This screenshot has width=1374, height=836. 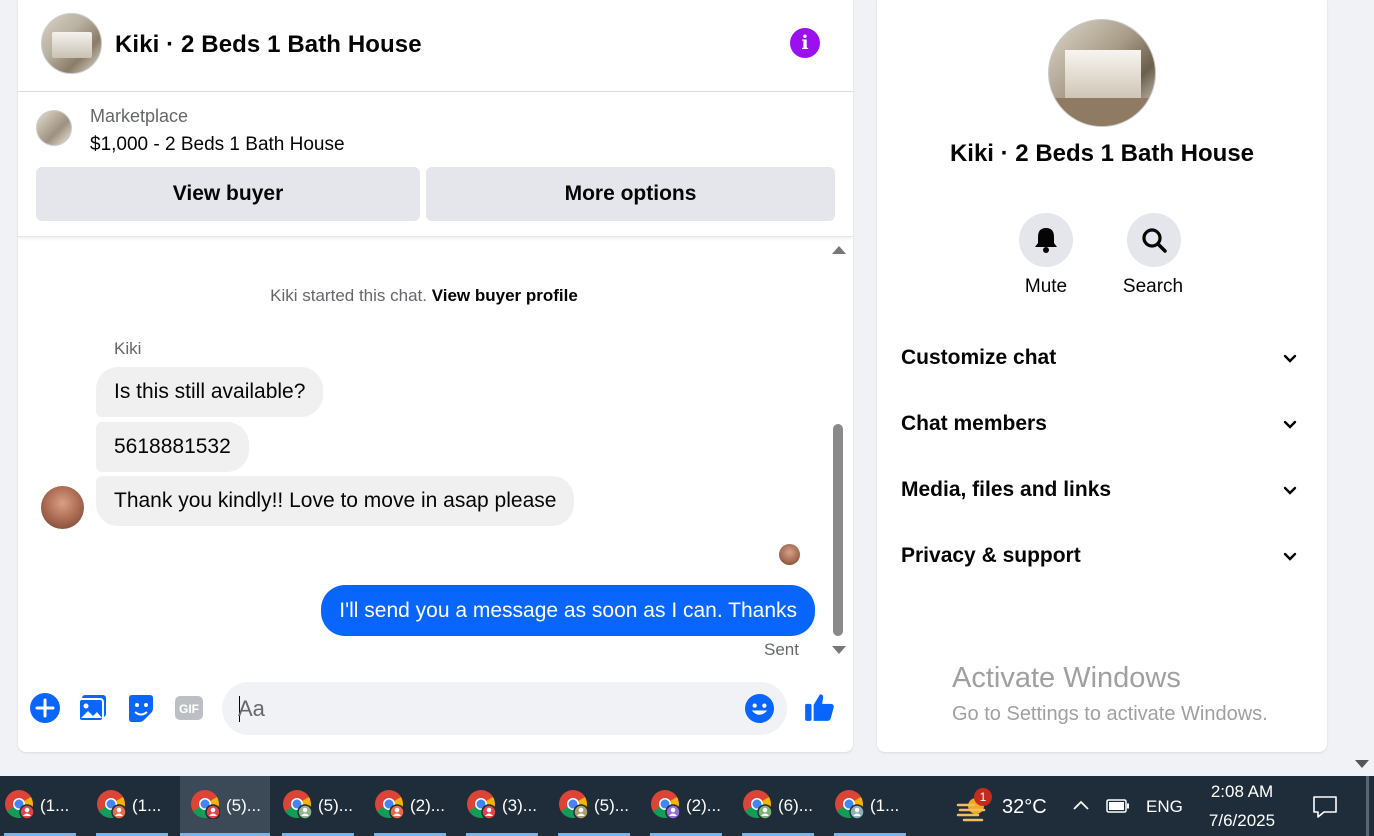 I want to click on incoming-message: Is this still available?, so click(x=210, y=392).